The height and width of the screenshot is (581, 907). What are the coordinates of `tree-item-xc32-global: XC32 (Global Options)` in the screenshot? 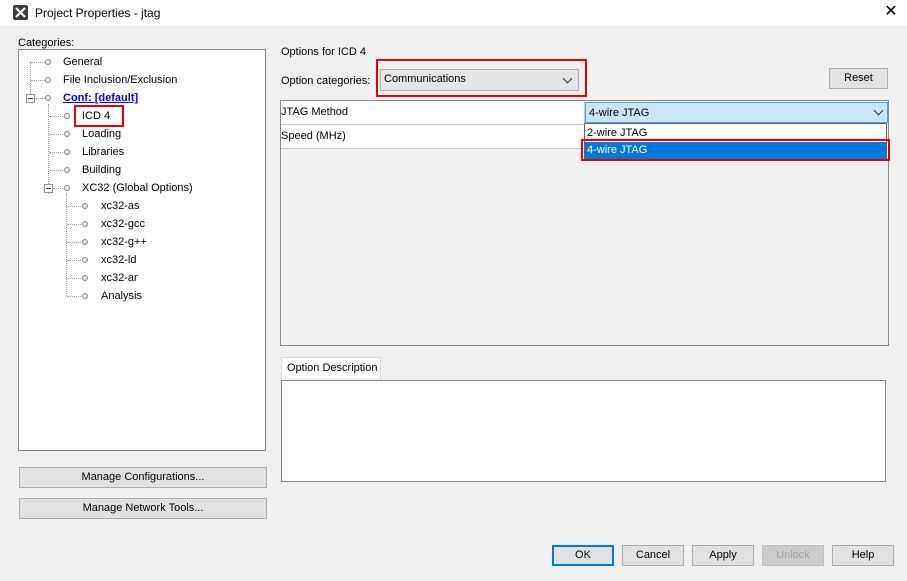 It's located at (137, 188).